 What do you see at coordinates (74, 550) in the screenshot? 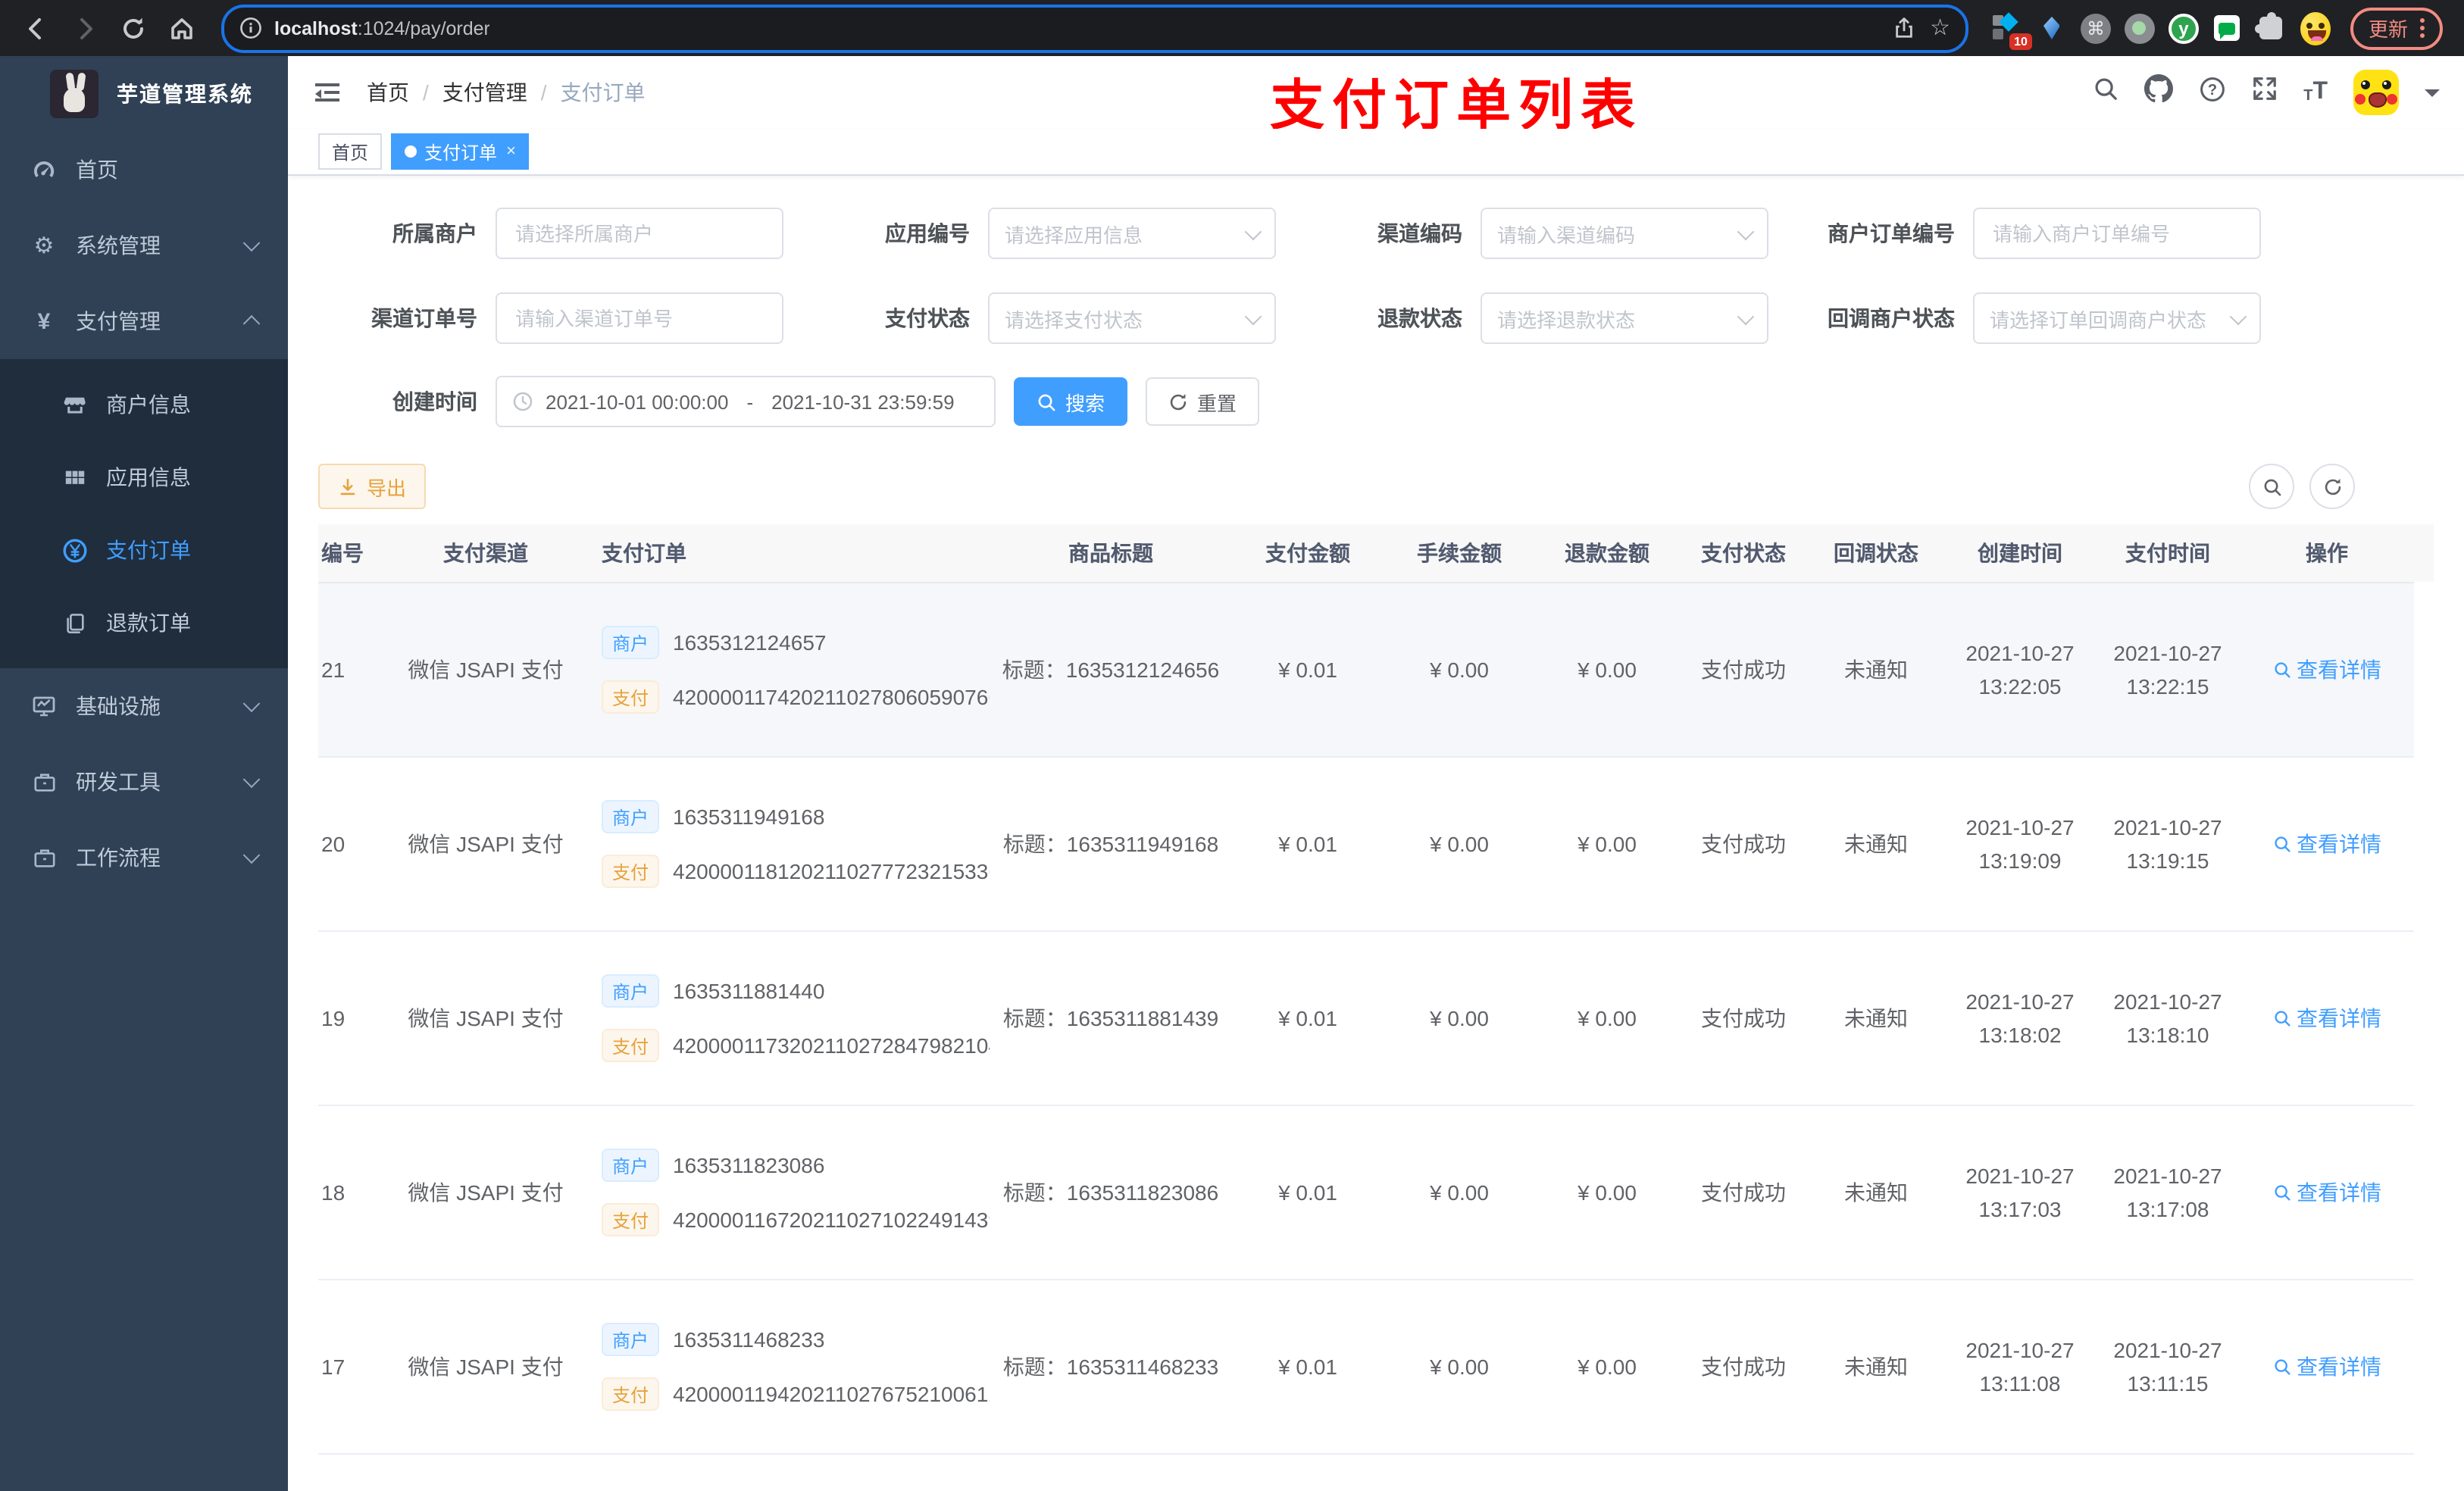
I see `yen-circle-icon` at bounding box center [74, 550].